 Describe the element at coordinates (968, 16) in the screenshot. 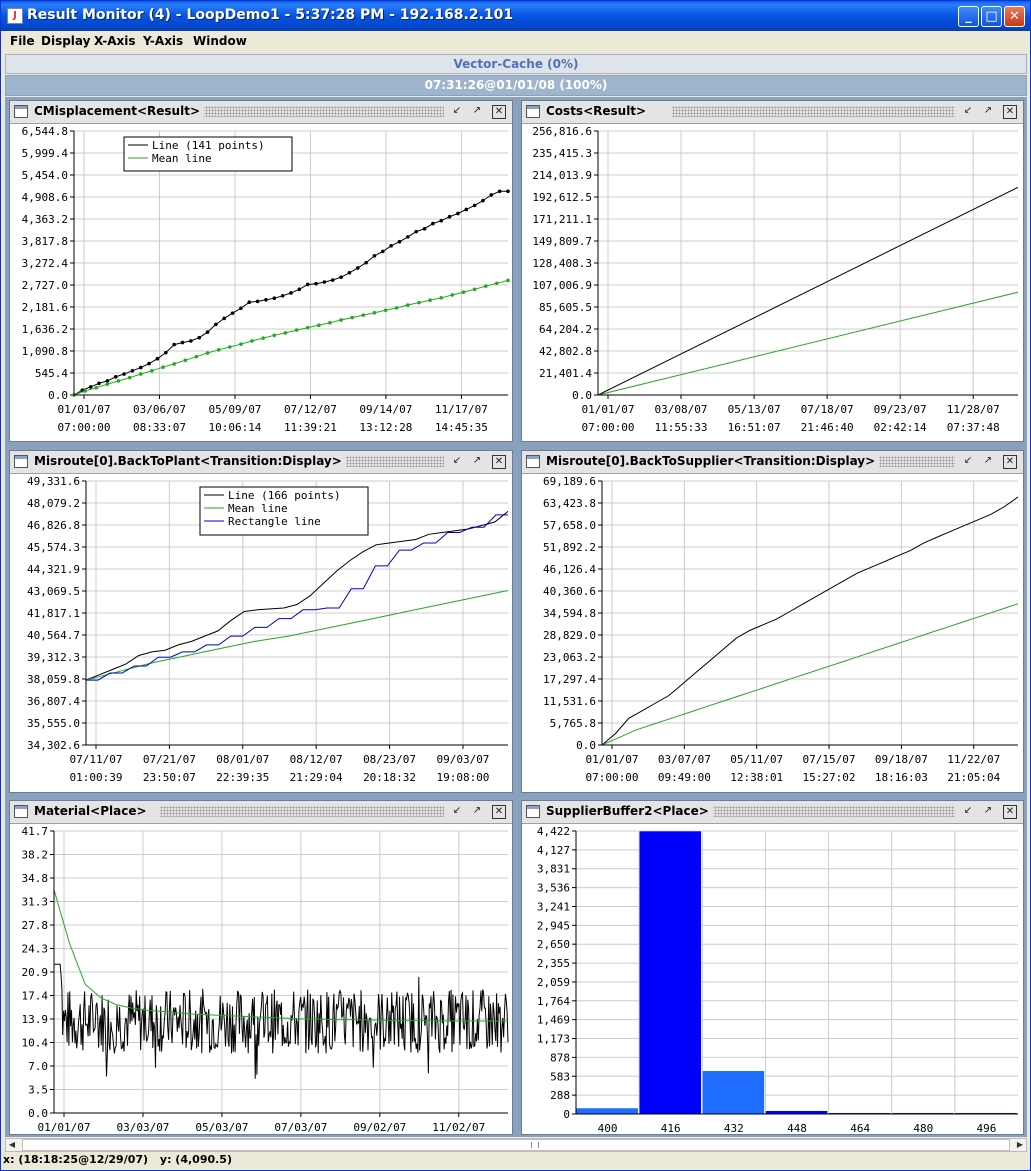

I see `minimize-button: _` at that location.